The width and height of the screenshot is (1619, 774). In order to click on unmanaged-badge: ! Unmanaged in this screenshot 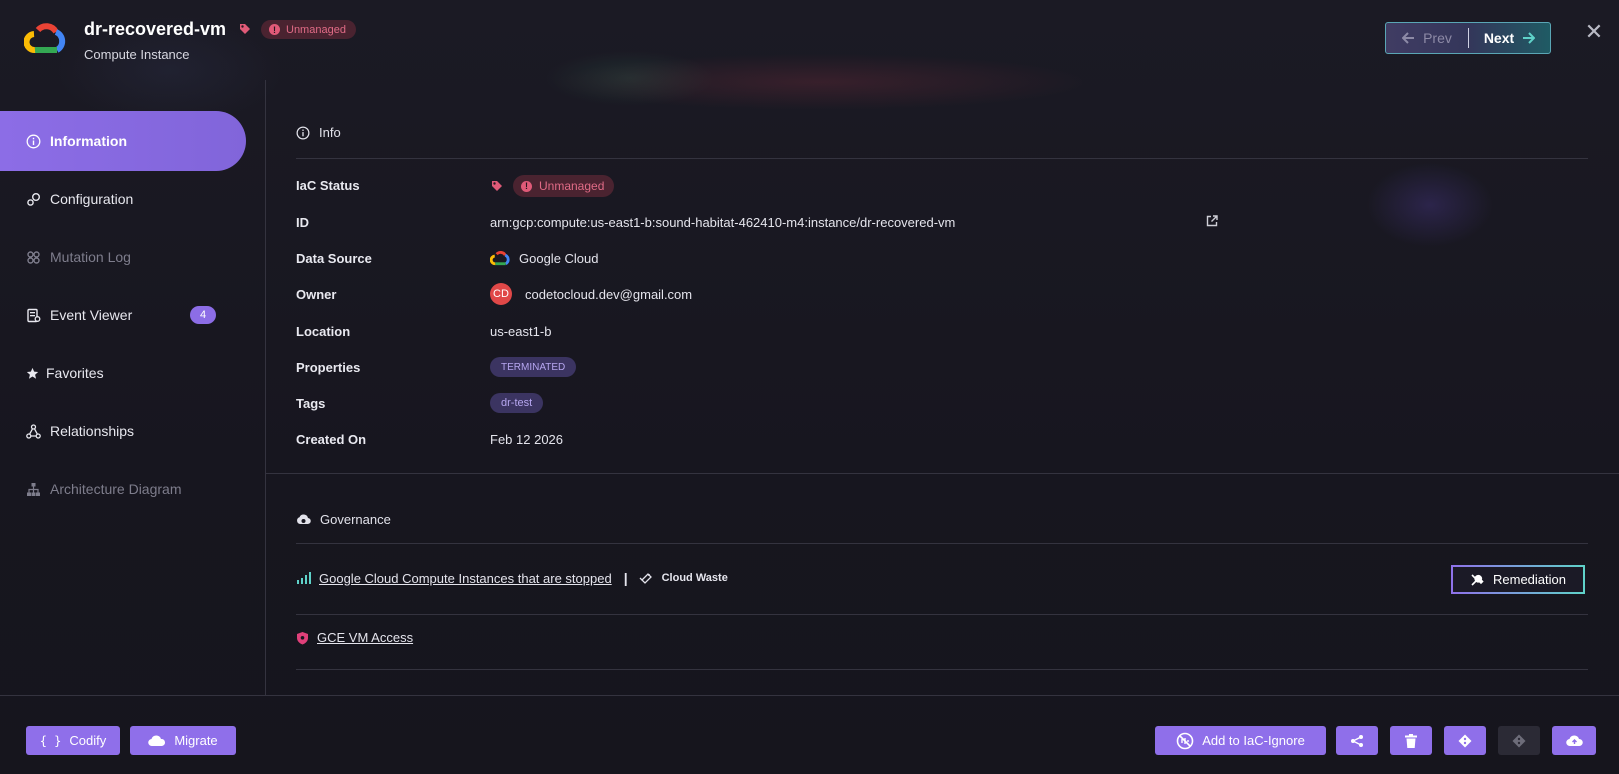, I will do `click(564, 186)`.